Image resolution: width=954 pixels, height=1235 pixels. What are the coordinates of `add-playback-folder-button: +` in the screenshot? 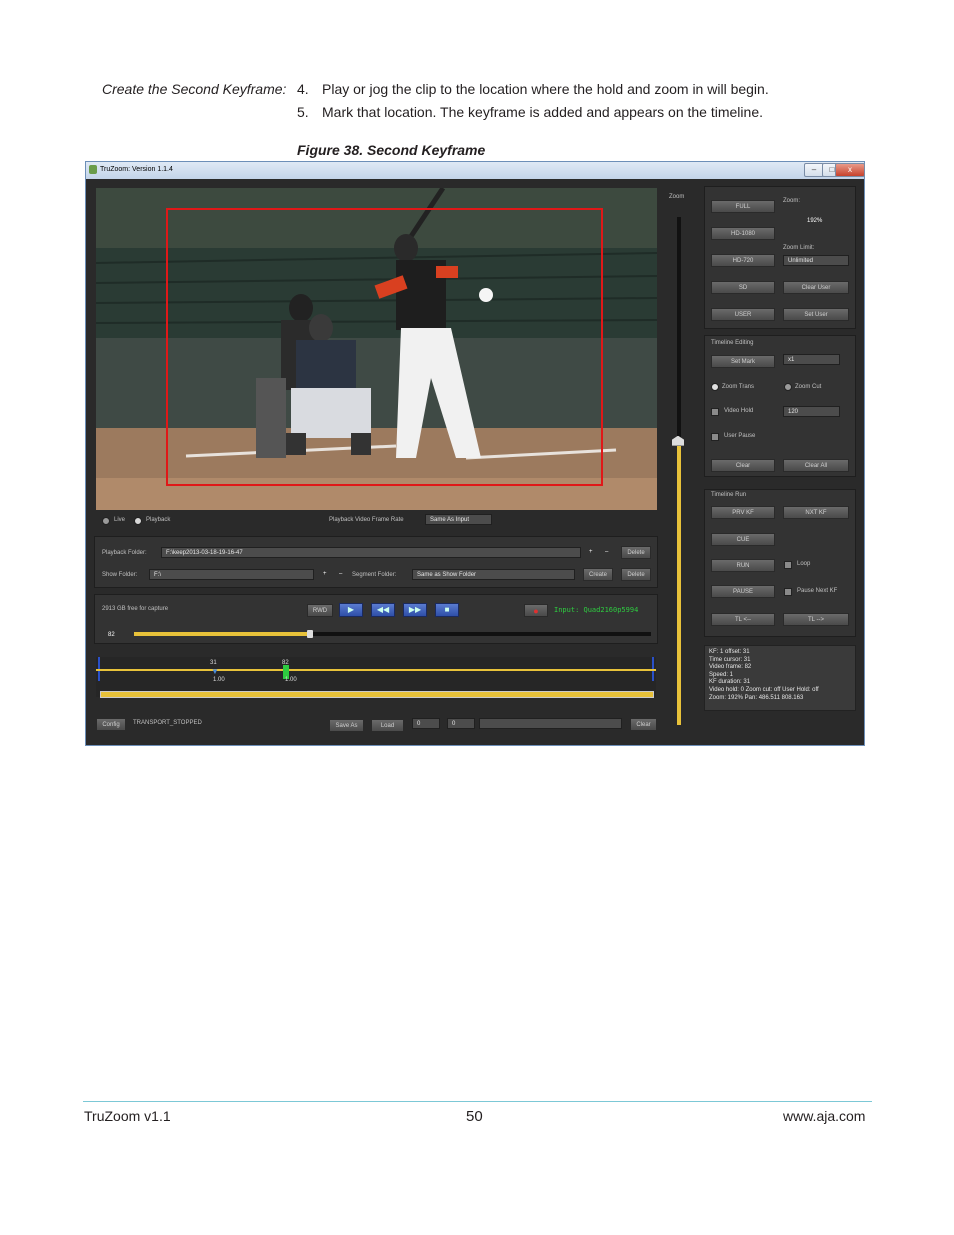 It's located at (591, 552).